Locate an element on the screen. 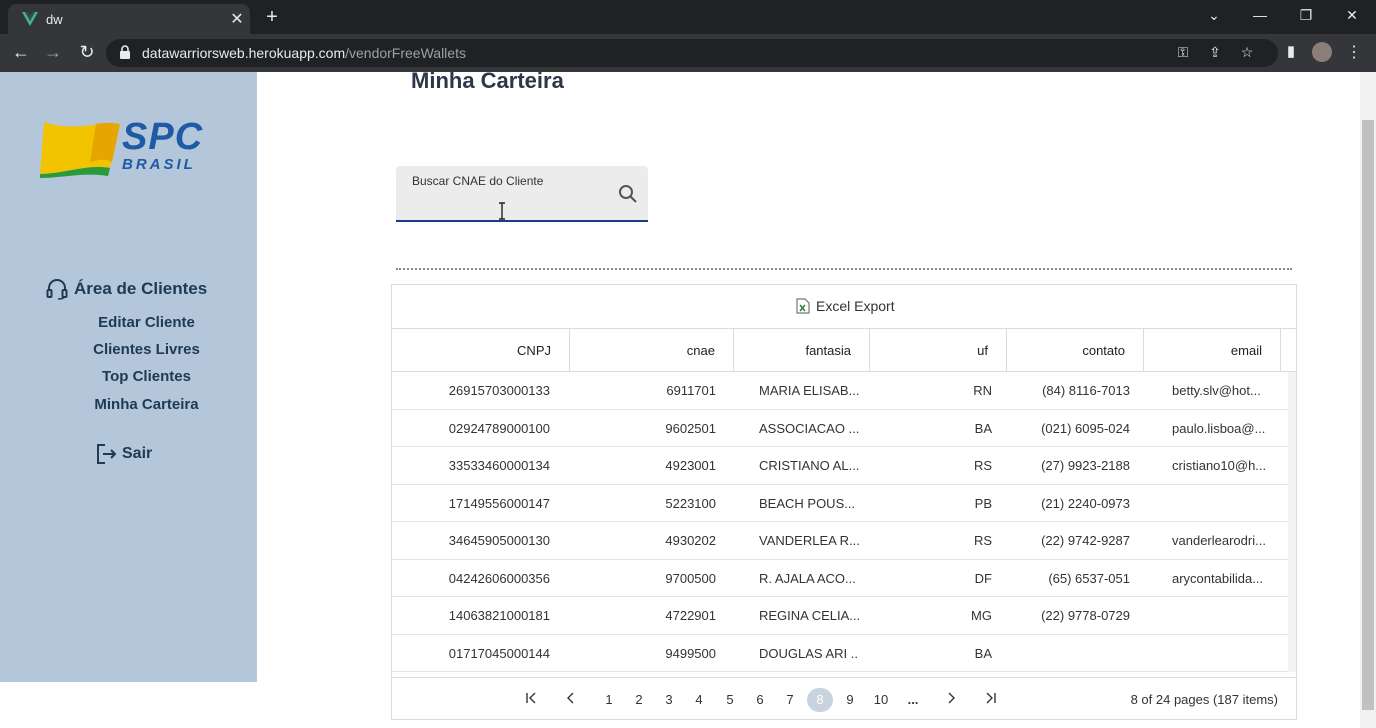 This screenshot has width=1376, height=728. cell-contato: (22) 9742-9287 is located at coordinates (1085, 540).